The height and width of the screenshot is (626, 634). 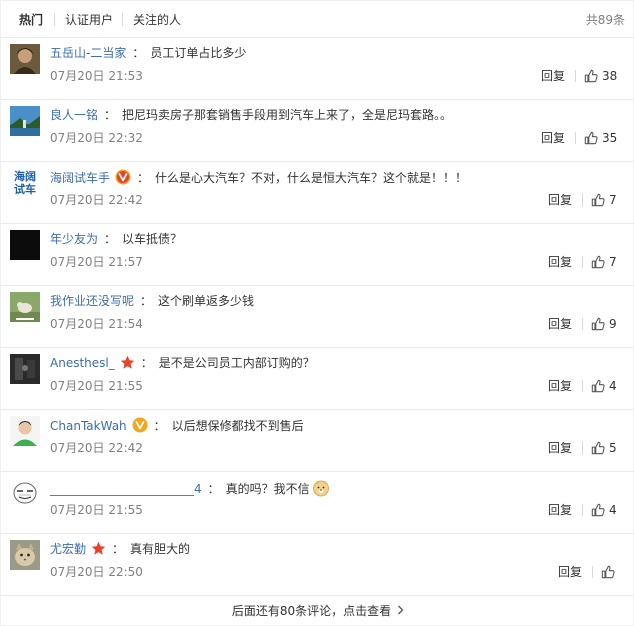 I want to click on like-count: 9, so click(x=613, y=324).